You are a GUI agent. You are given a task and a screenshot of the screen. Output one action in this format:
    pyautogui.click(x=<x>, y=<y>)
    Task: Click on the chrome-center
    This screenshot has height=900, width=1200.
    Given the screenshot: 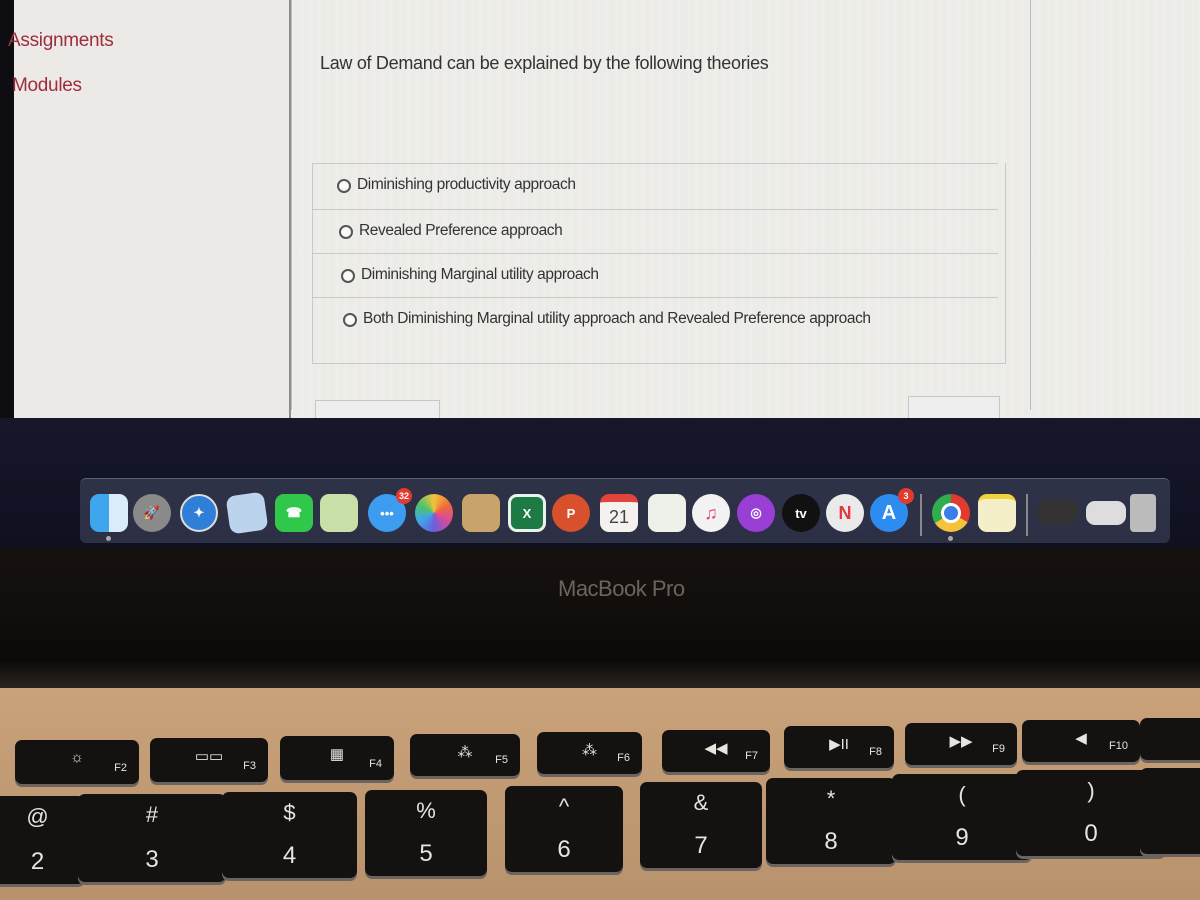 What is the action you would take?
    pyautogui.click(x=951, y=513)
    